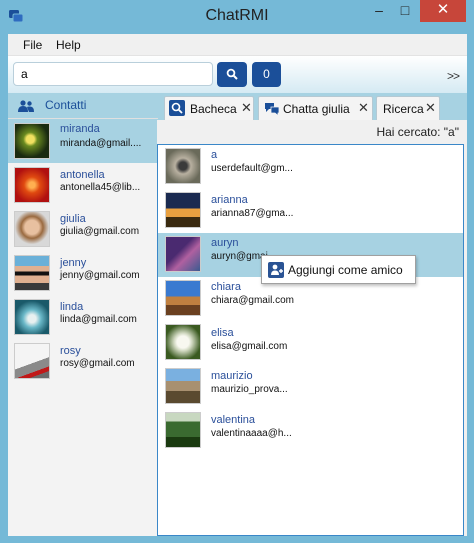 The height and width of the screenshot is (543, 474). I want to click on search-button, so click(232, 74).